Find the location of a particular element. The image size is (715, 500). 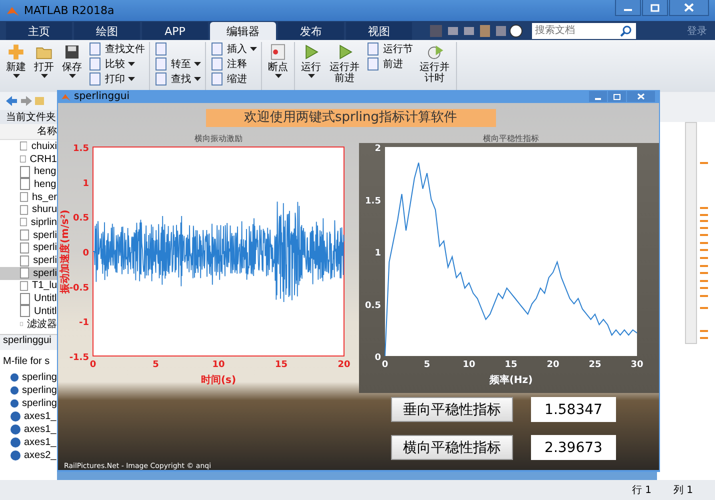

ribbon-tab: APP is located at coordinates (175, 31).